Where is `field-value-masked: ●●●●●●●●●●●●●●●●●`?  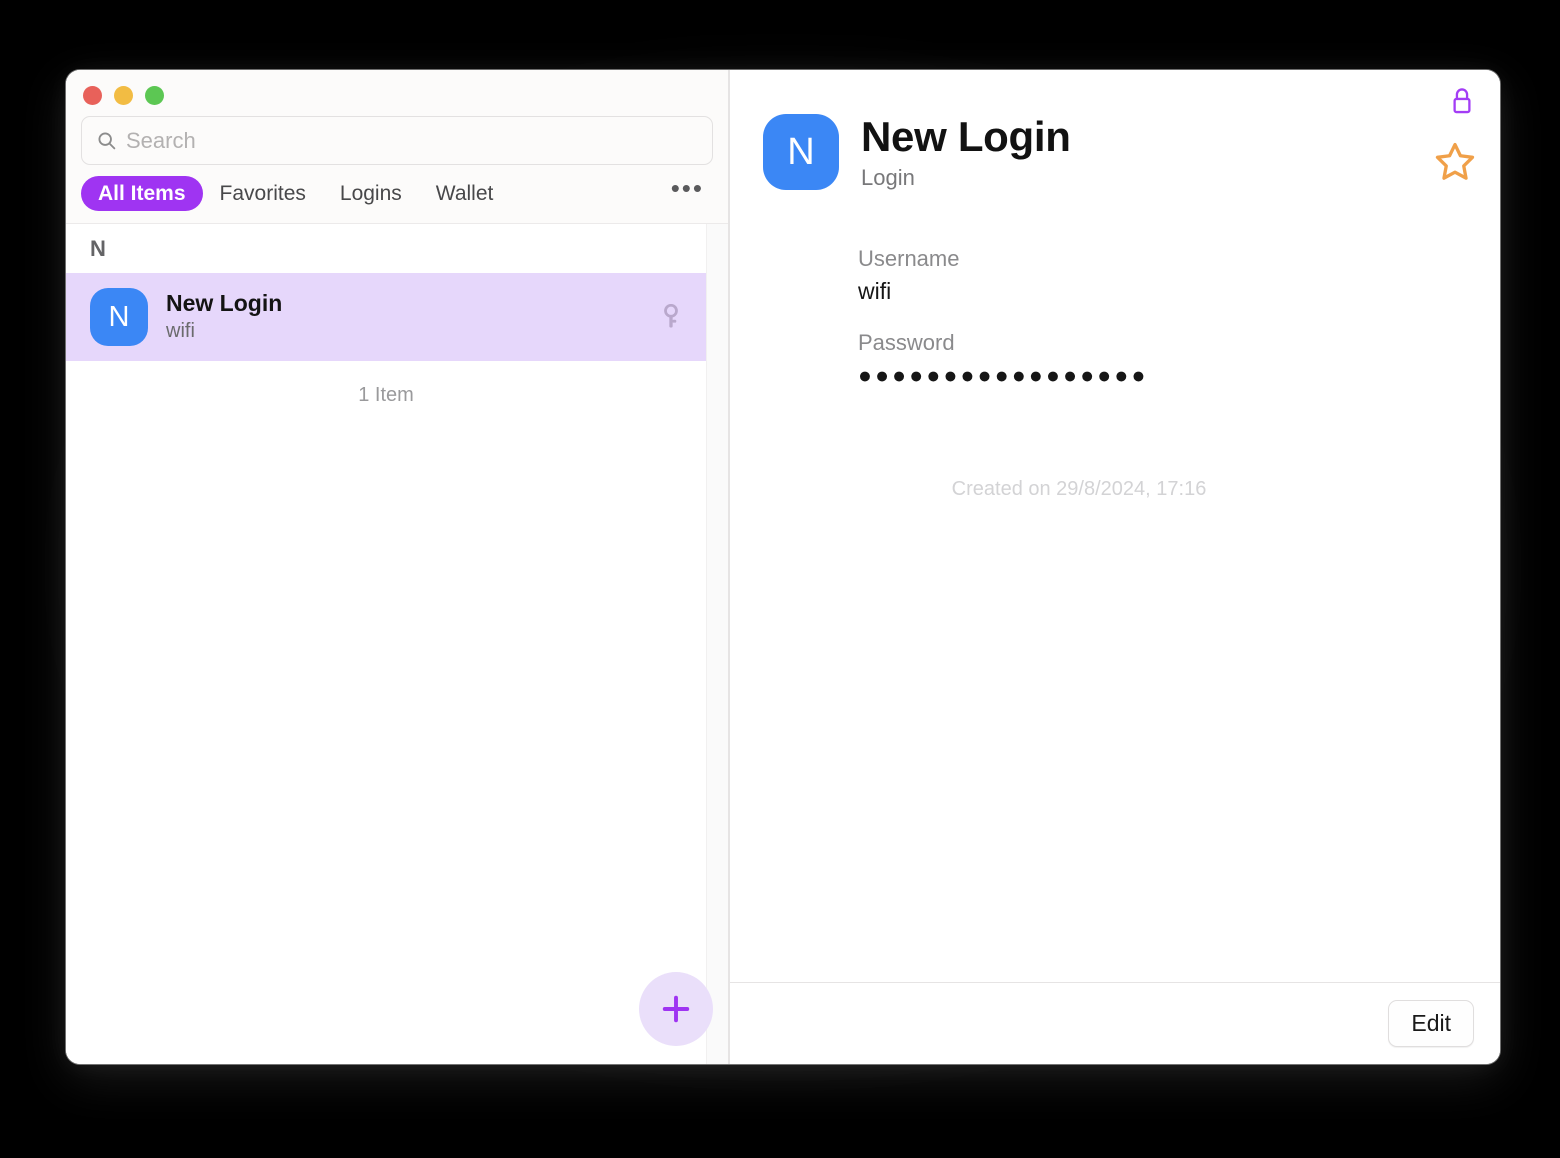
field-value-masked: ●●●●●●●●●●●●●●●●● is located at coordinates (1179, 376).